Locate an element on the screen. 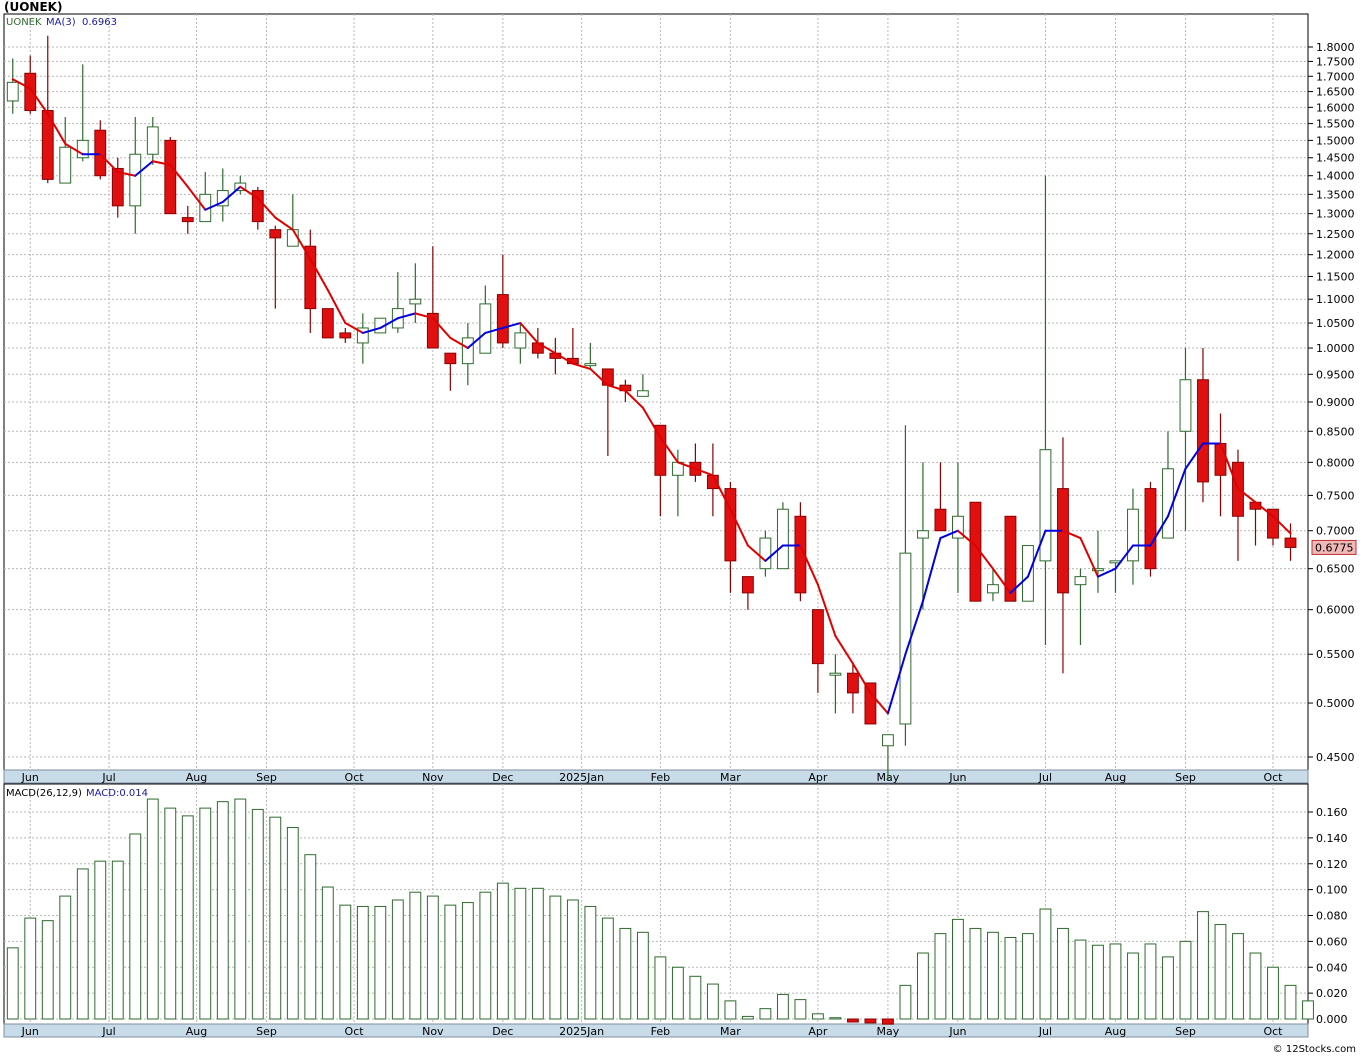 The width and height of the screenshot is (1360, 1056). macd-x-tick-label: Nov is located at coordinates (433, 1031).